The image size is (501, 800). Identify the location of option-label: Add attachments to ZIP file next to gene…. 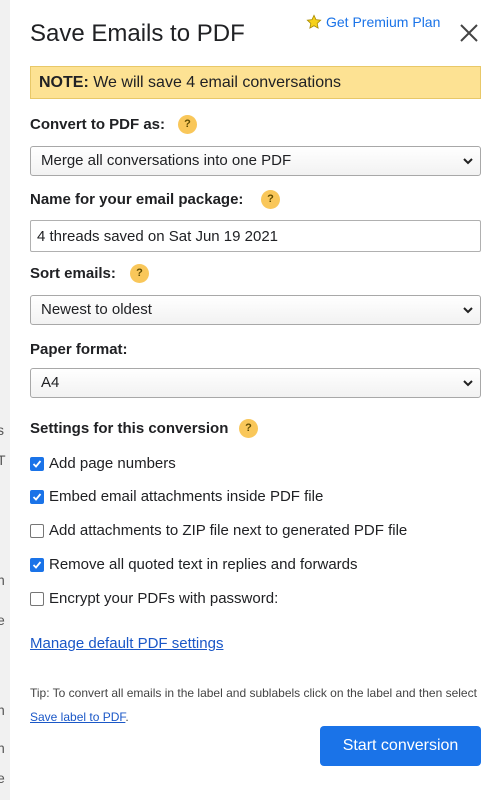
(228, 530).